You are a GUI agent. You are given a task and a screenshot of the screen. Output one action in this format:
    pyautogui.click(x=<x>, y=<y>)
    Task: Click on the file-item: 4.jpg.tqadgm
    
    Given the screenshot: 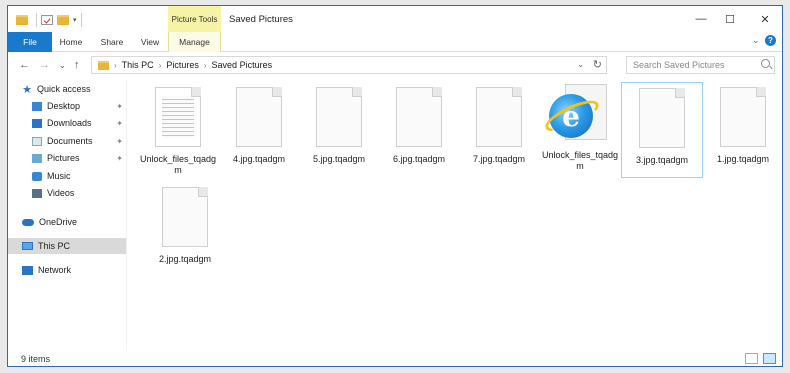 What is the action you would take?
    pyautogui.click(x=259, y=130)
    